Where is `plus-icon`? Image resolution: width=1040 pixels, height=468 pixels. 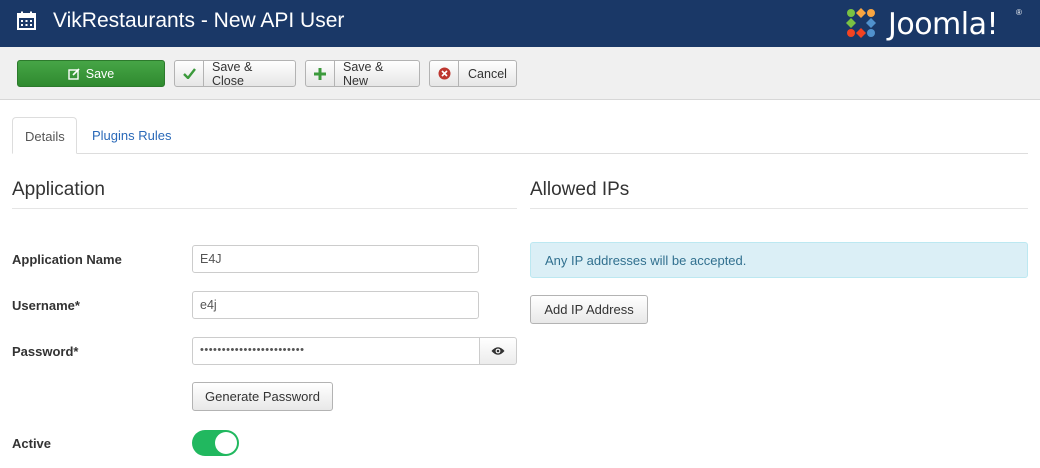
plus-icon is located at coordinates (320, 73).